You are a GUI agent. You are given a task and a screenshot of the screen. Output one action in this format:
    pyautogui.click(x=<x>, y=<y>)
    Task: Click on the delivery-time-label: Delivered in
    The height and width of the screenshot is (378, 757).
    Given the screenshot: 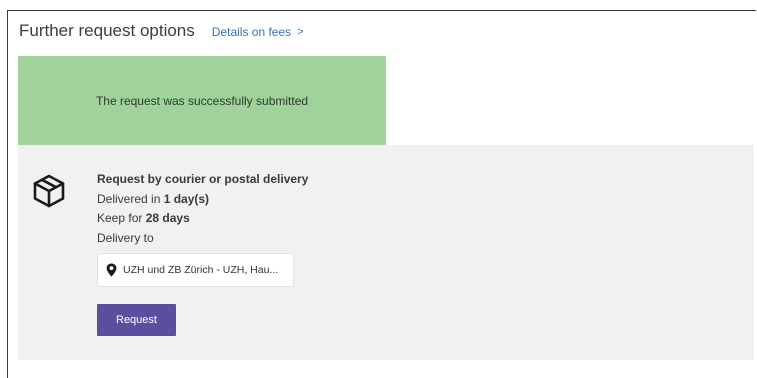 What is the action you would take?
    pyautogui.click(x=130, y=198)
    